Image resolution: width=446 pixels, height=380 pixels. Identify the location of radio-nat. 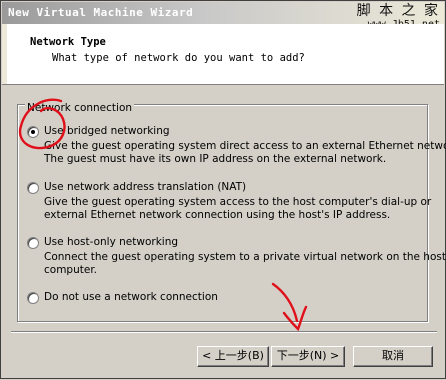
(33, 188).